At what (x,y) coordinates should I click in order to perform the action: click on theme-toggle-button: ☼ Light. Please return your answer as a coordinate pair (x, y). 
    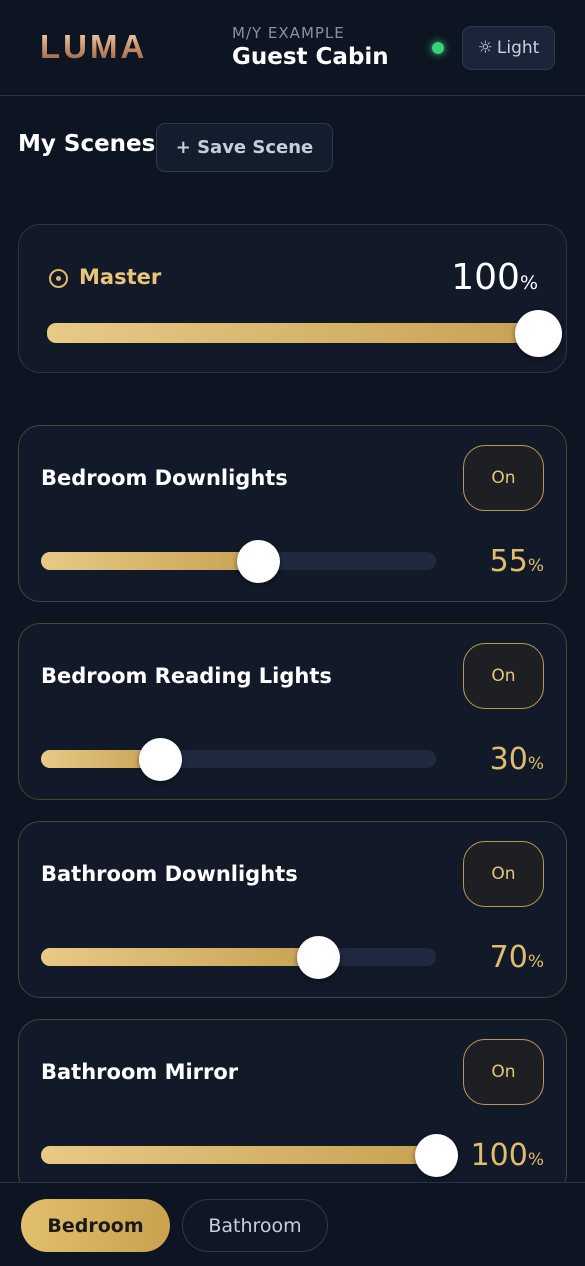
    Looking at the image, I should click on (508, 48).